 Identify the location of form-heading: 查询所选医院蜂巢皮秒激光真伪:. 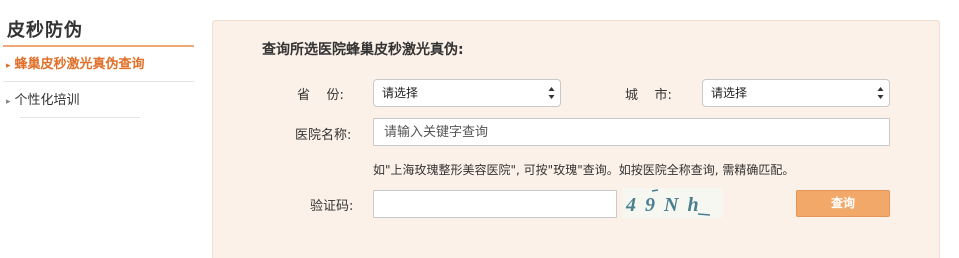
(363, 50).